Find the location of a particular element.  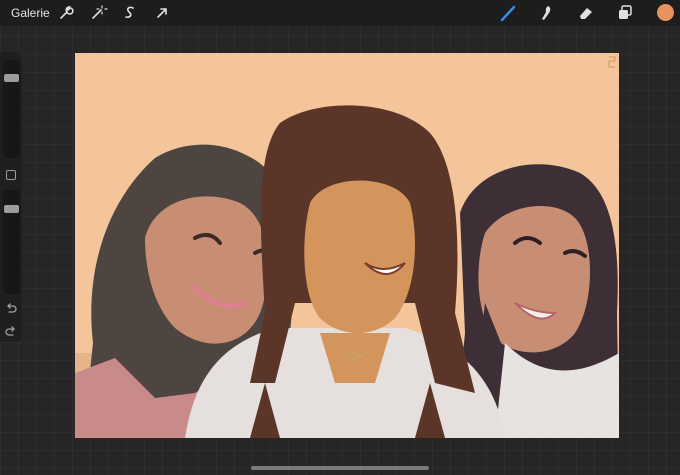

transform-arrow-icon is located at coordinates (162, 13).